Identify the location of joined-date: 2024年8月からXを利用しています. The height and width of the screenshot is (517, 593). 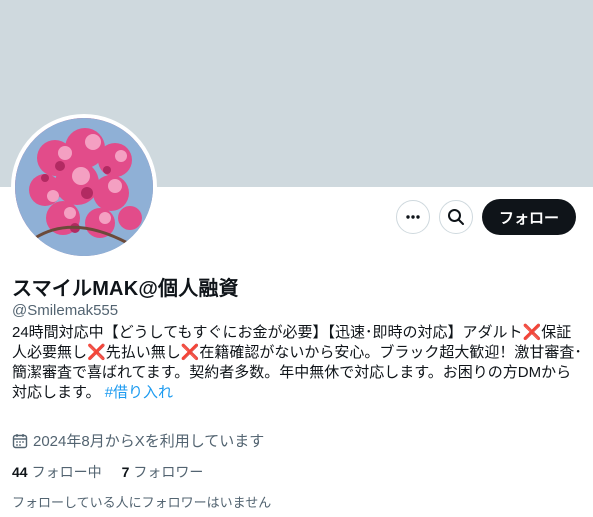
(138, 440).